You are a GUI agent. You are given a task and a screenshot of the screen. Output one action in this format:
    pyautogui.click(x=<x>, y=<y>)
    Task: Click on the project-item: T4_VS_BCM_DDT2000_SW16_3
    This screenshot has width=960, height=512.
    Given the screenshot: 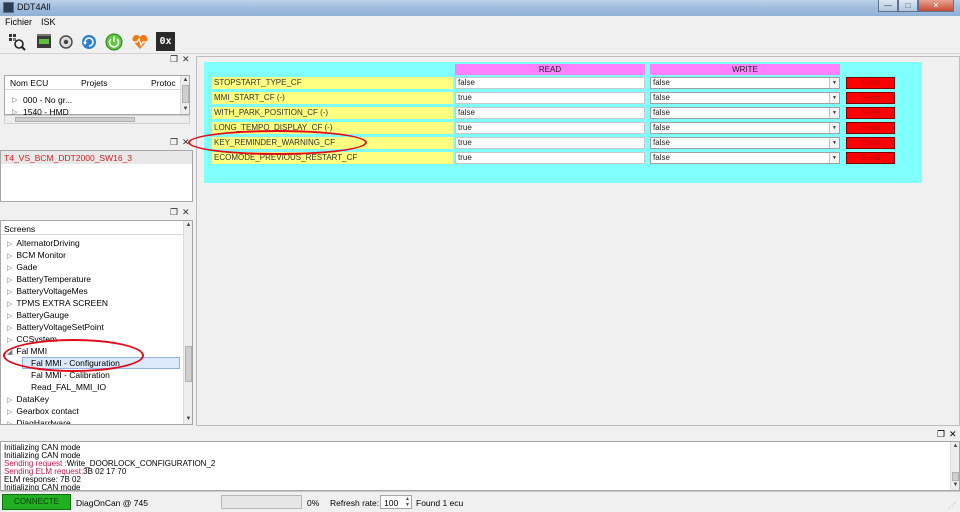 What is the action you would take?
    pyautogui.click(x=68, y=158)
    